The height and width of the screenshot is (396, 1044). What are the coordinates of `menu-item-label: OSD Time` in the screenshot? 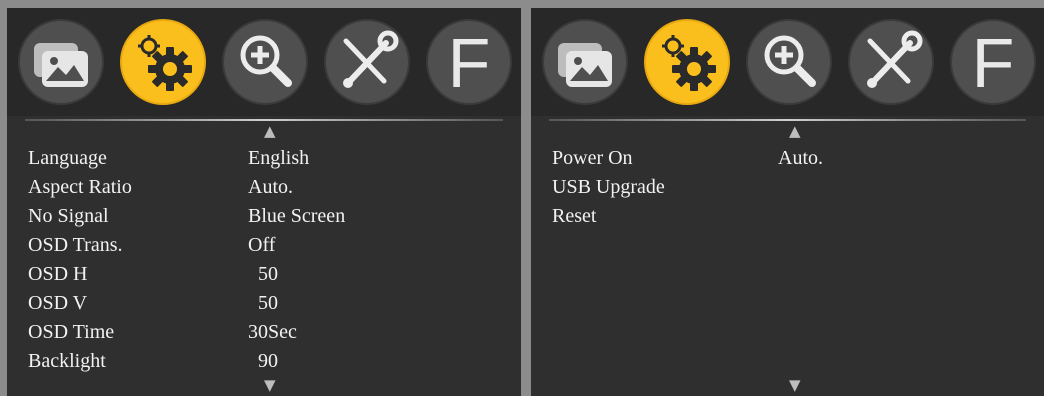 It's located at (71, 332).